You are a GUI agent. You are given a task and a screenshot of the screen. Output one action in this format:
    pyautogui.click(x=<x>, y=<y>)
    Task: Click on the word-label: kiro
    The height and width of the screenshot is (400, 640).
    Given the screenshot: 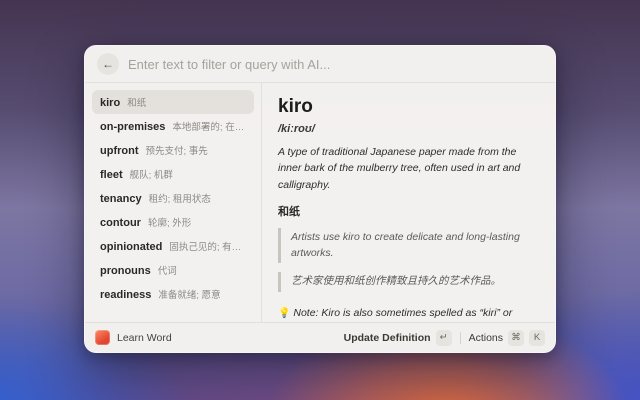 What is the action you would take?
    pyautogui.click(x=110, y=103)
    